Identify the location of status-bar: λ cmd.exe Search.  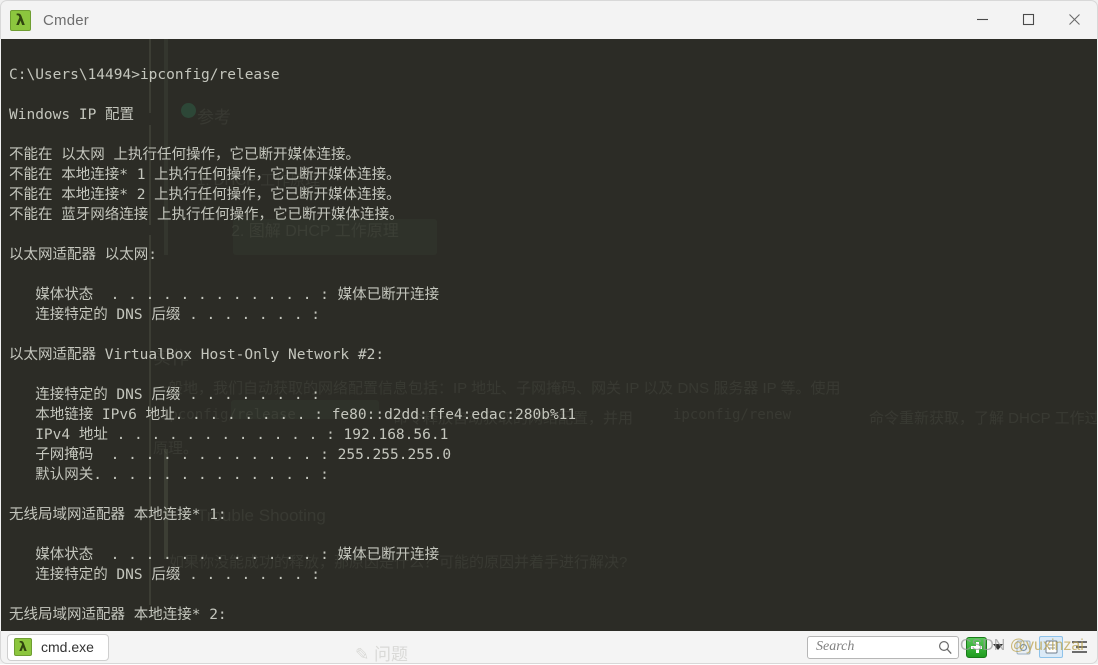
(549, 647).